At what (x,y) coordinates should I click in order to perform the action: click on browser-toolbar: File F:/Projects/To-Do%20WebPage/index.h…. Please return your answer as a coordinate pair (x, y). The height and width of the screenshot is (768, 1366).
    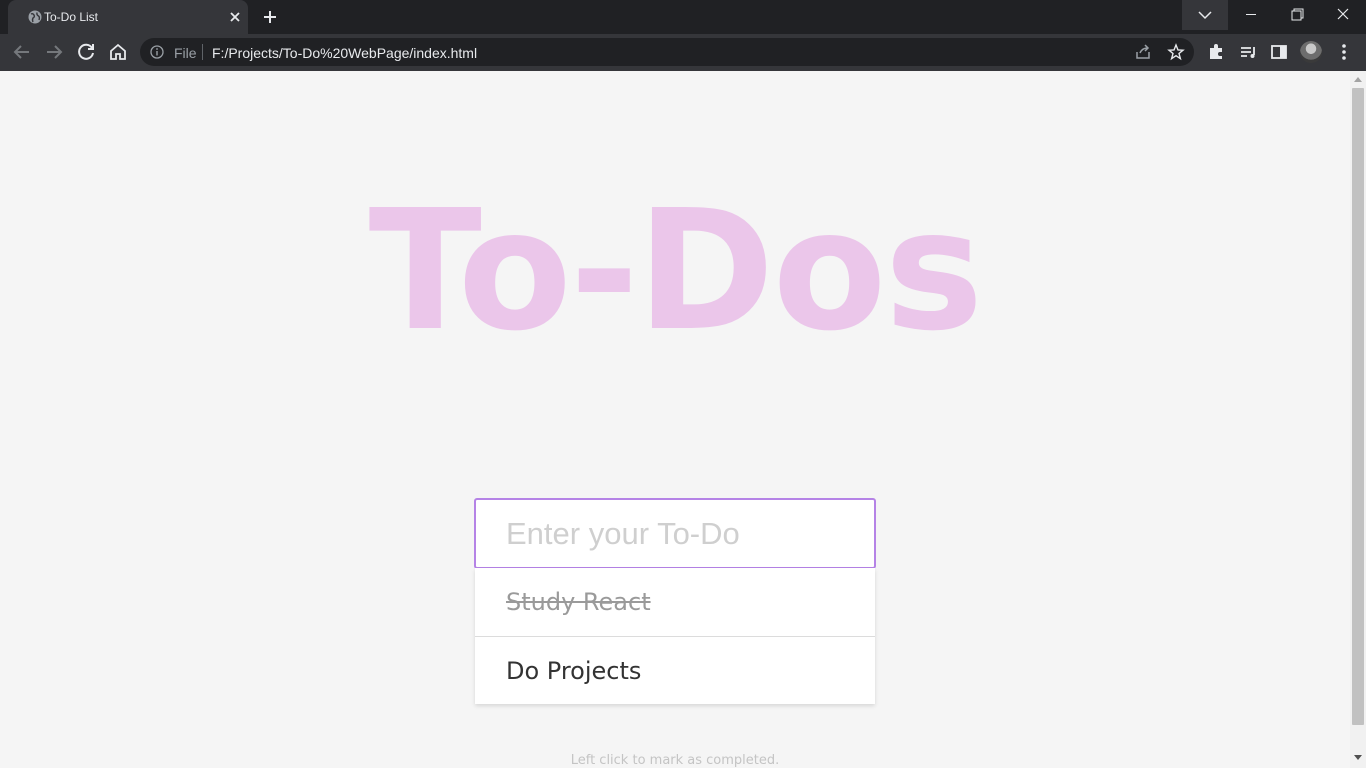
    Looking at the image, I should click on (683, 52).